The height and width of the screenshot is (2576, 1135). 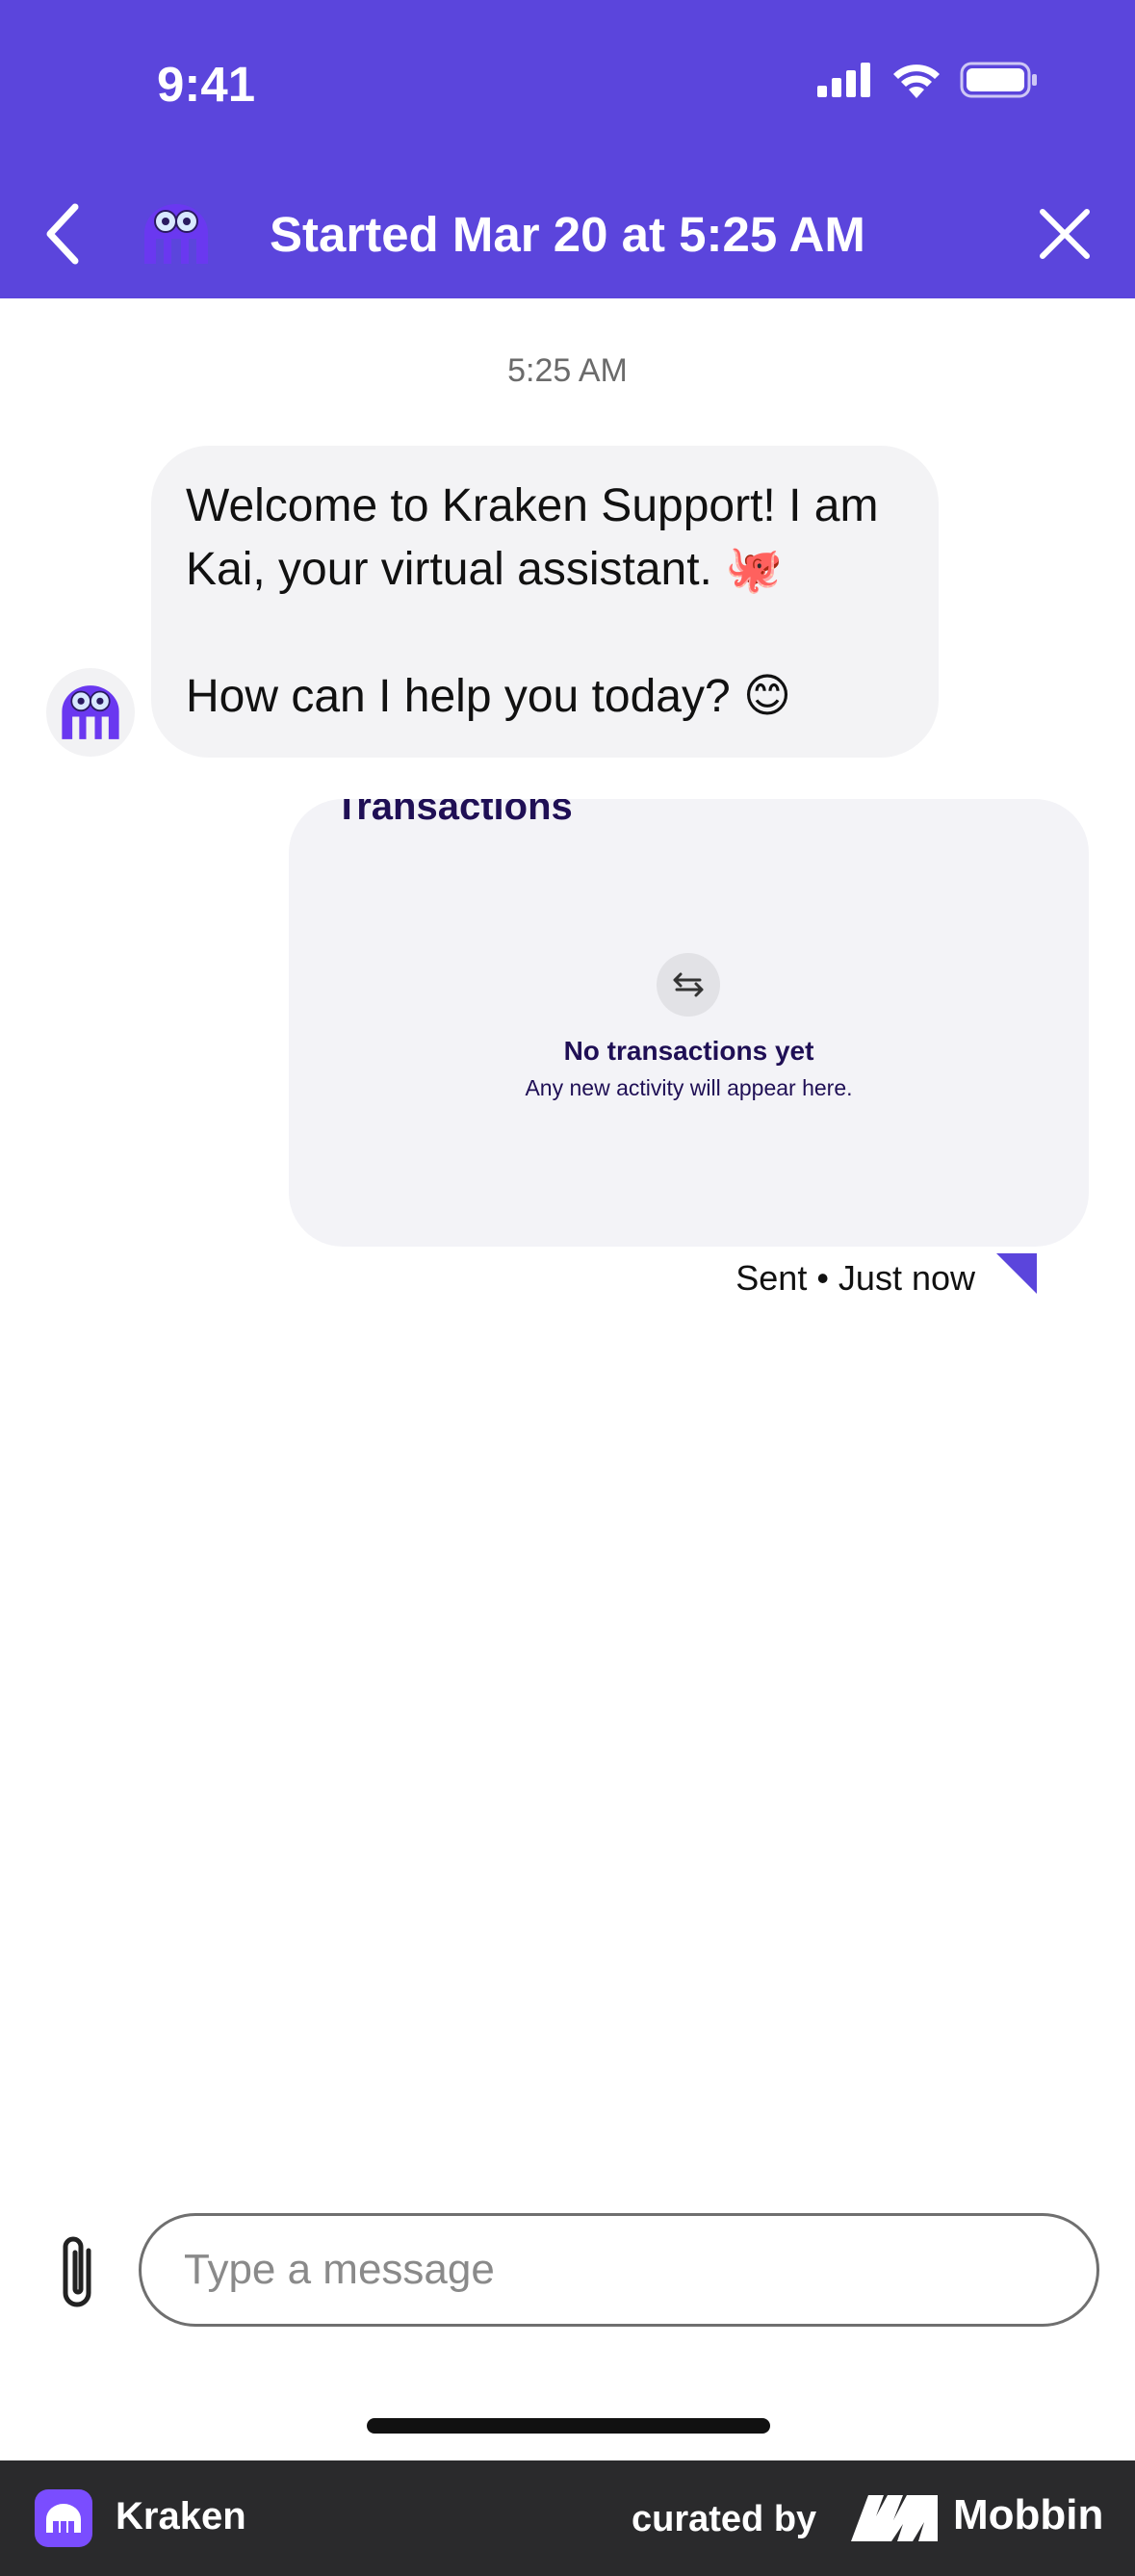 I want to click on close-button, so click(x=1064, y=234).